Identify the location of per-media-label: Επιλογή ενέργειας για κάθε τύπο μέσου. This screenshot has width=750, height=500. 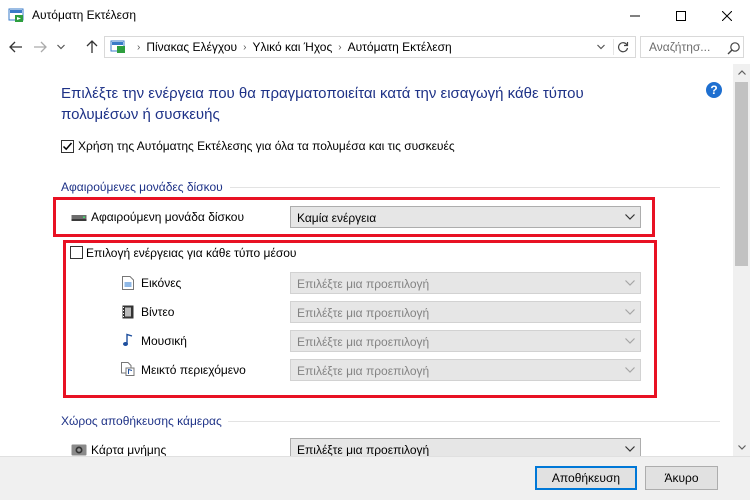
(191, 253).